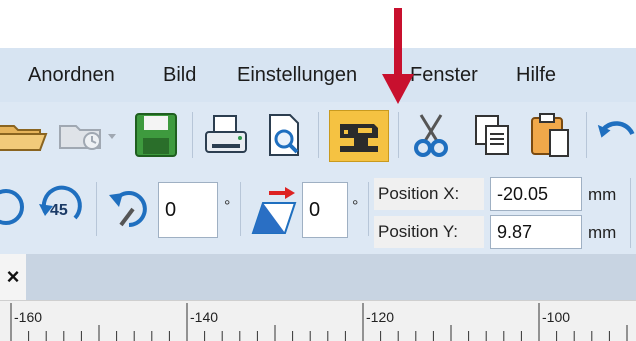  What do you see at coordinates (492, 135) in the screenshot?
I see `copy-icon` at bounding box center [492, 135].